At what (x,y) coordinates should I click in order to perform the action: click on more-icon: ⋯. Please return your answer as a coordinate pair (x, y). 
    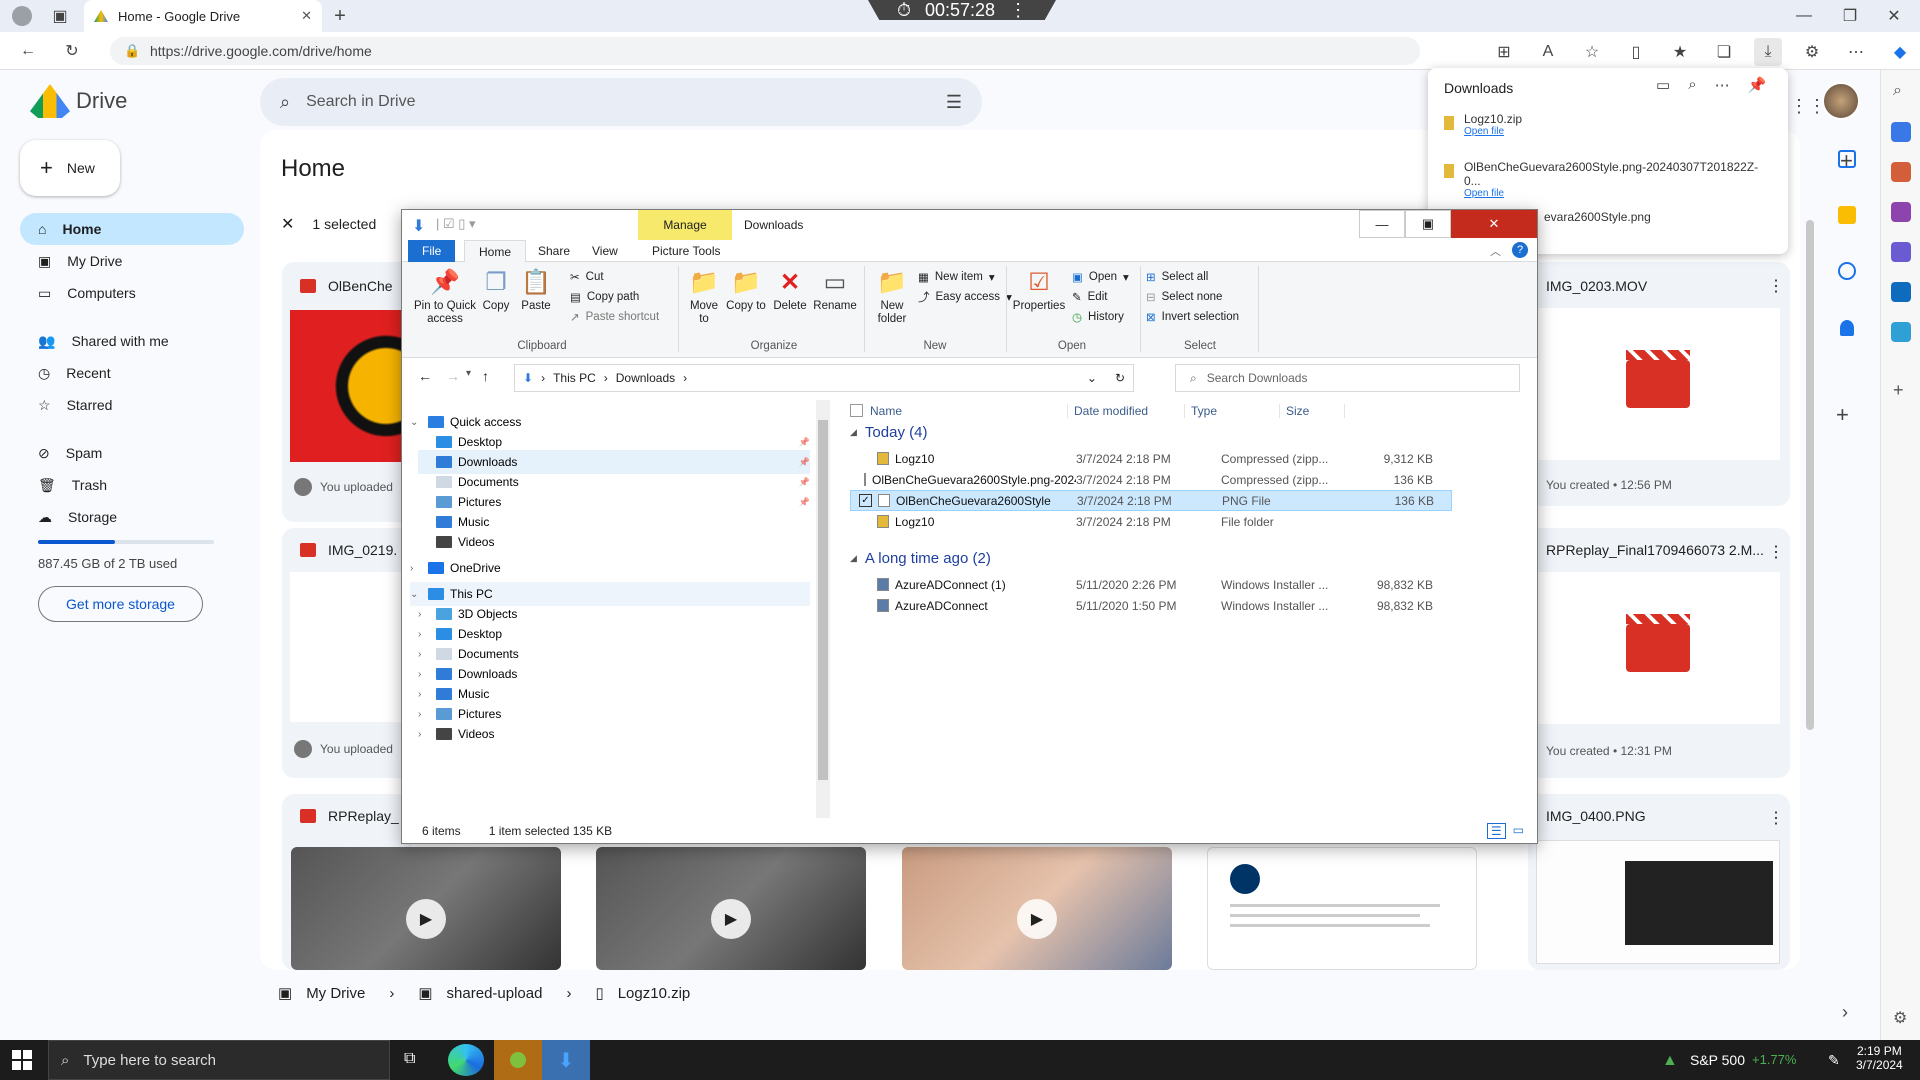
    Looking at the image, I should click on (1722, 85).